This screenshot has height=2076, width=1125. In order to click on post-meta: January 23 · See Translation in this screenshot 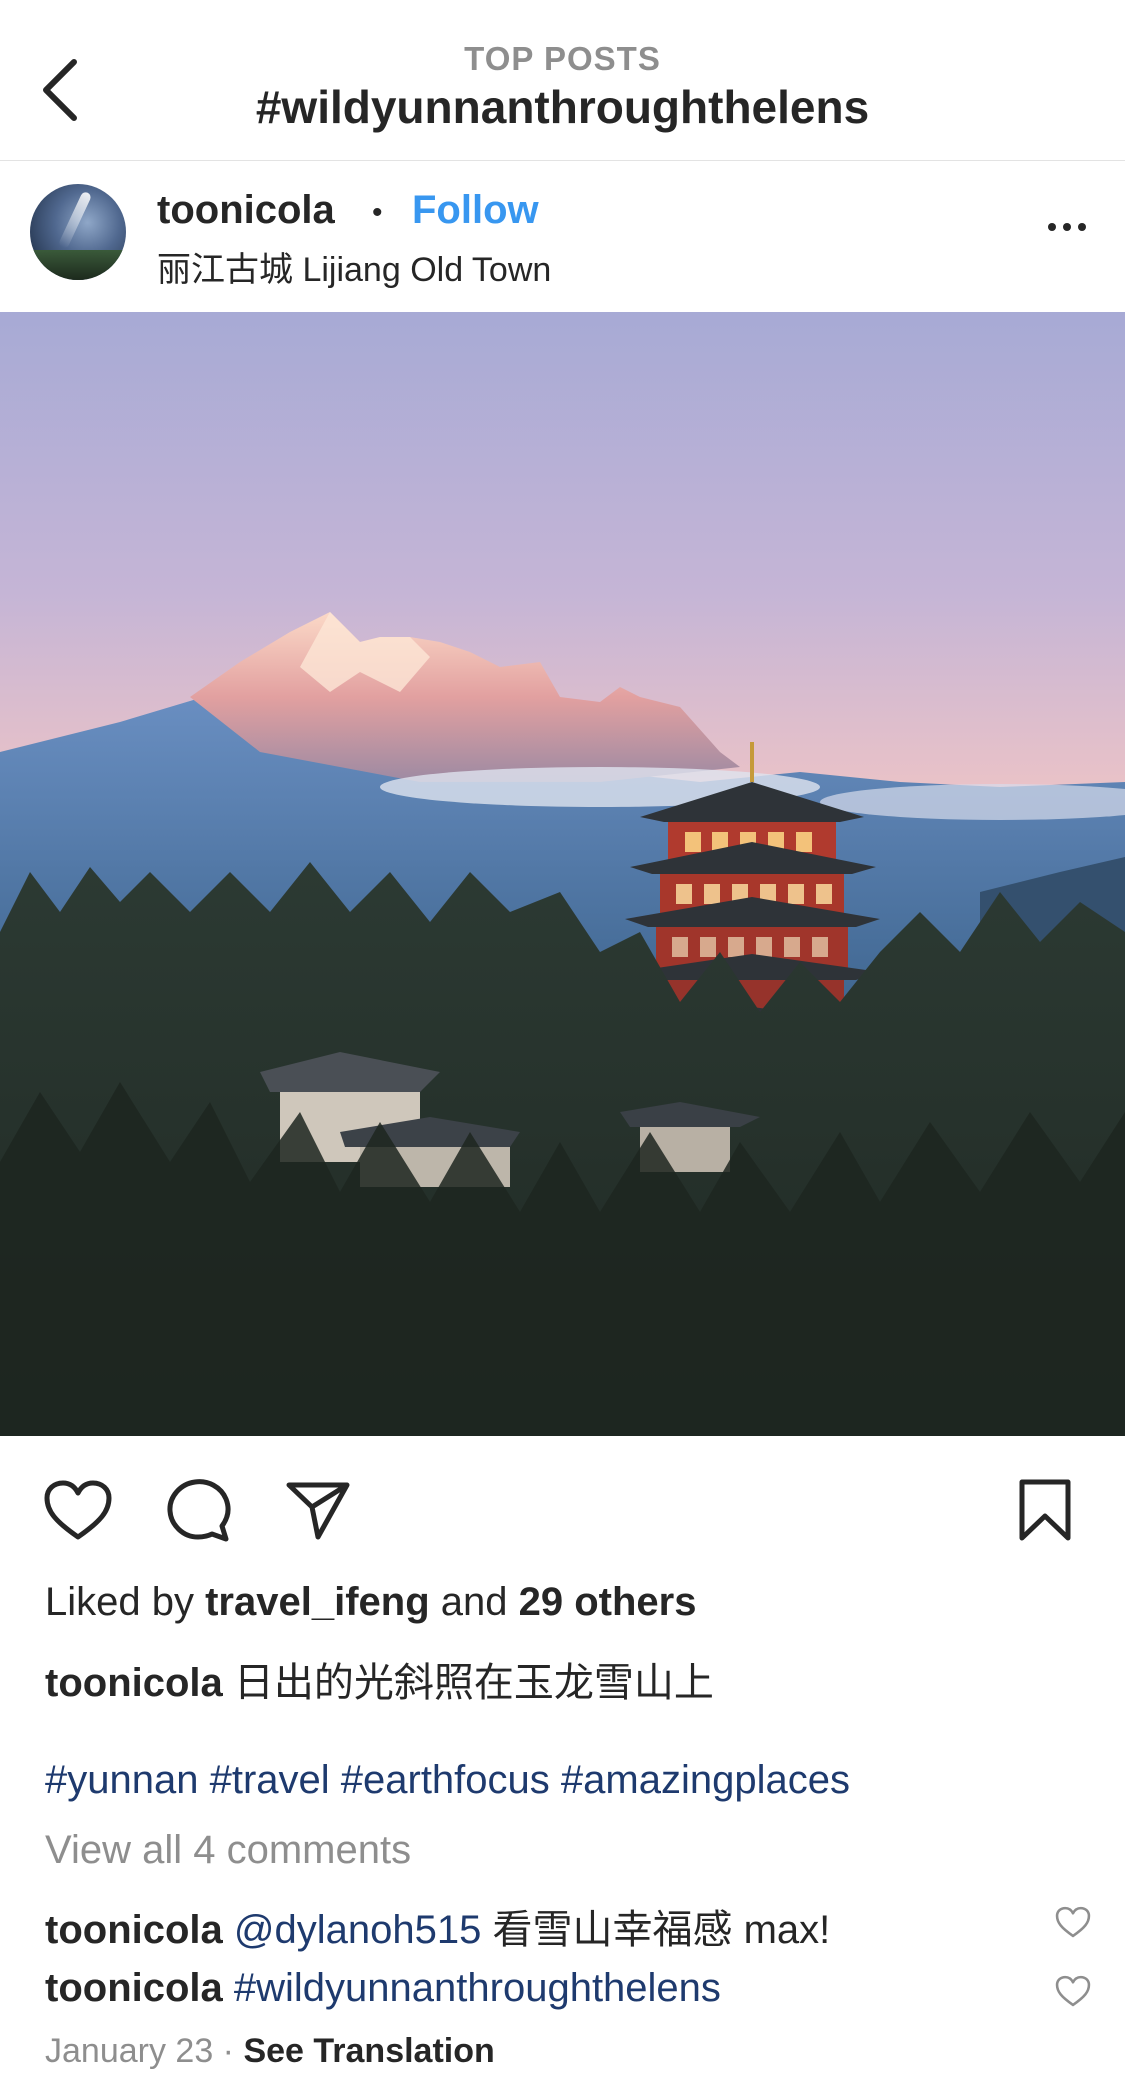, I will do `click(270, 2051)`.